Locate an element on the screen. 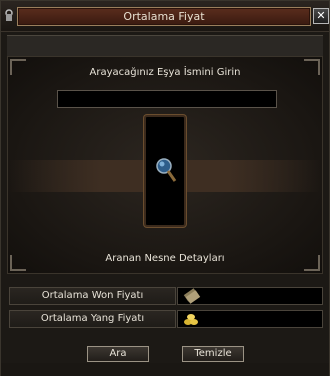 This screenshot has width=330, height=376. yang-price-value is located at coordinates (250, 319).